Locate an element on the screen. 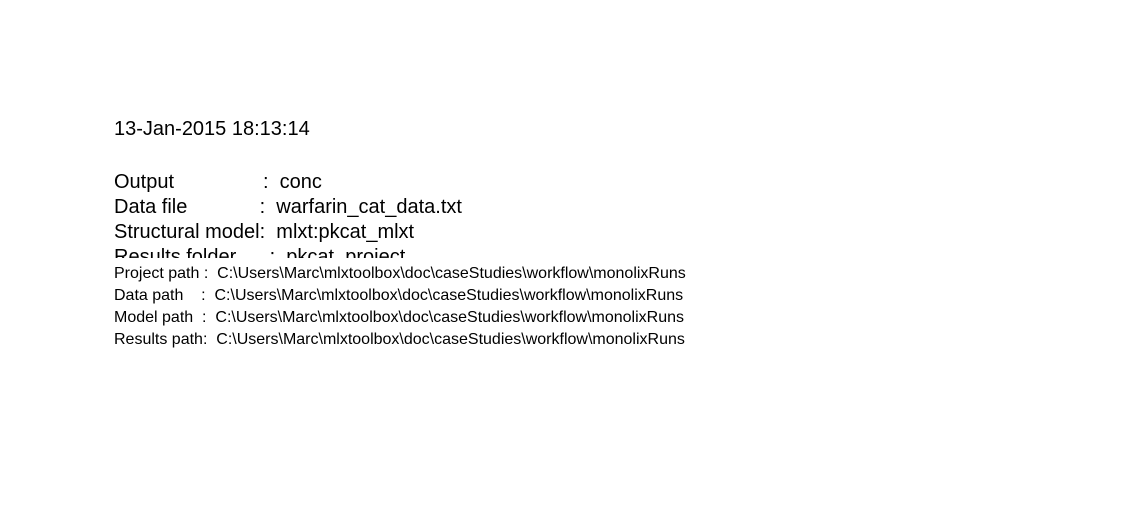 The image size is (1125, 514). summary-label: Results folder is located at coordinates (192, 252).